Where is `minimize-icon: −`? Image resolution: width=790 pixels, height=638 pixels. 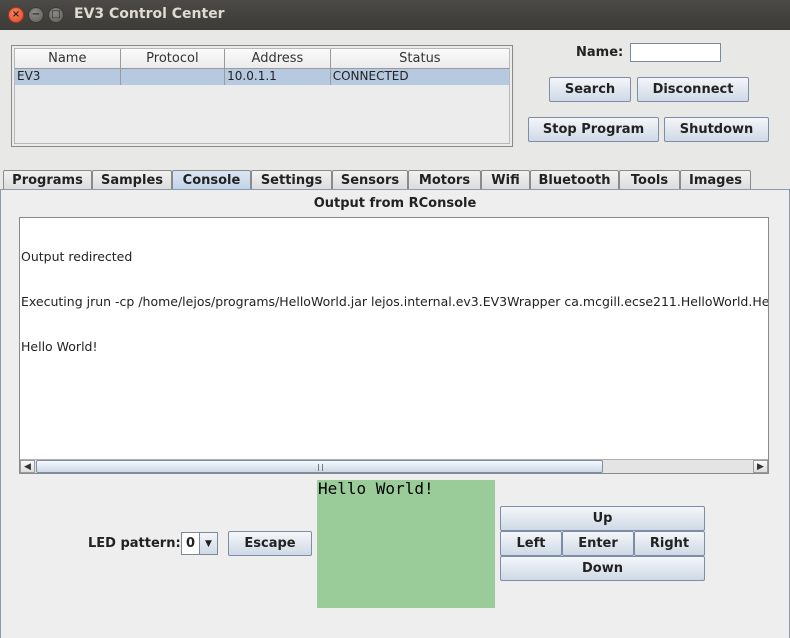
minimize-icon: − is located at coordinates (36, 15).